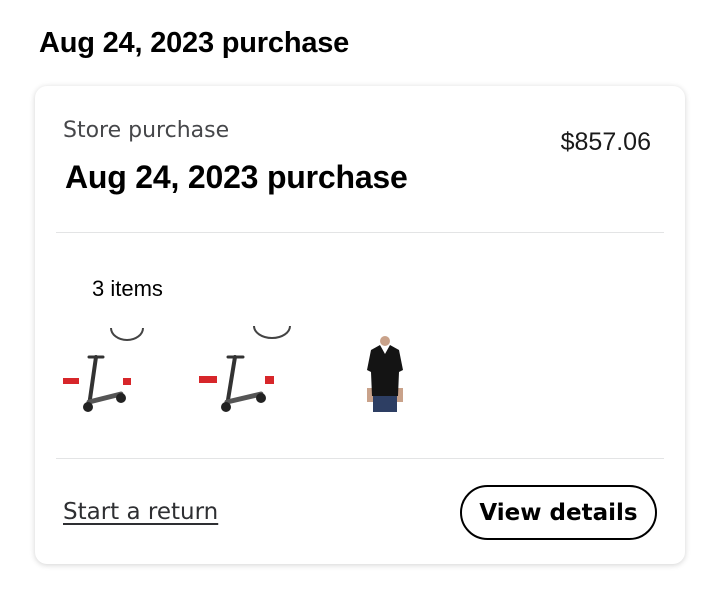 Image resolution: width=720 pixels, height=595 pixels. Describe the element at coordinates (140, 512) in the screenshot. I see `start-return-link: Start a return` at that location.